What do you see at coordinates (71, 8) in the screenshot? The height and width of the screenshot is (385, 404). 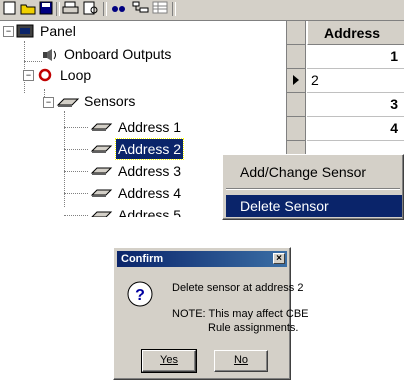 I see `print-icon` at bounding box center [71, 8].